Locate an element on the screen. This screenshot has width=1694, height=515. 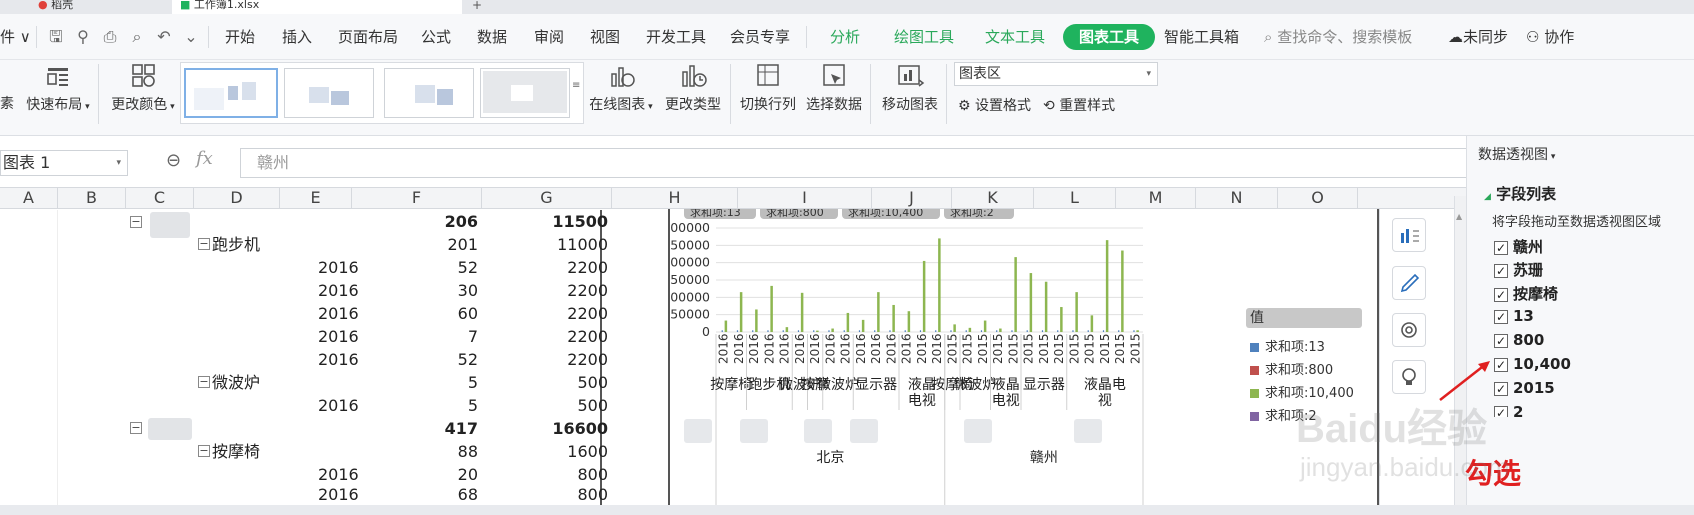
column-header: A is located at coordinates (29, 198).